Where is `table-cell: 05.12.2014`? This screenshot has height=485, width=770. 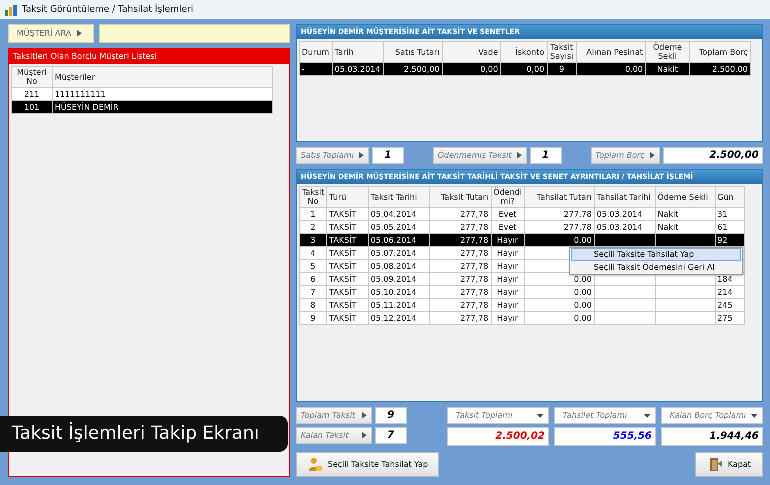
table-cell: 05.12.2014 is located at coordinates (399, 318).